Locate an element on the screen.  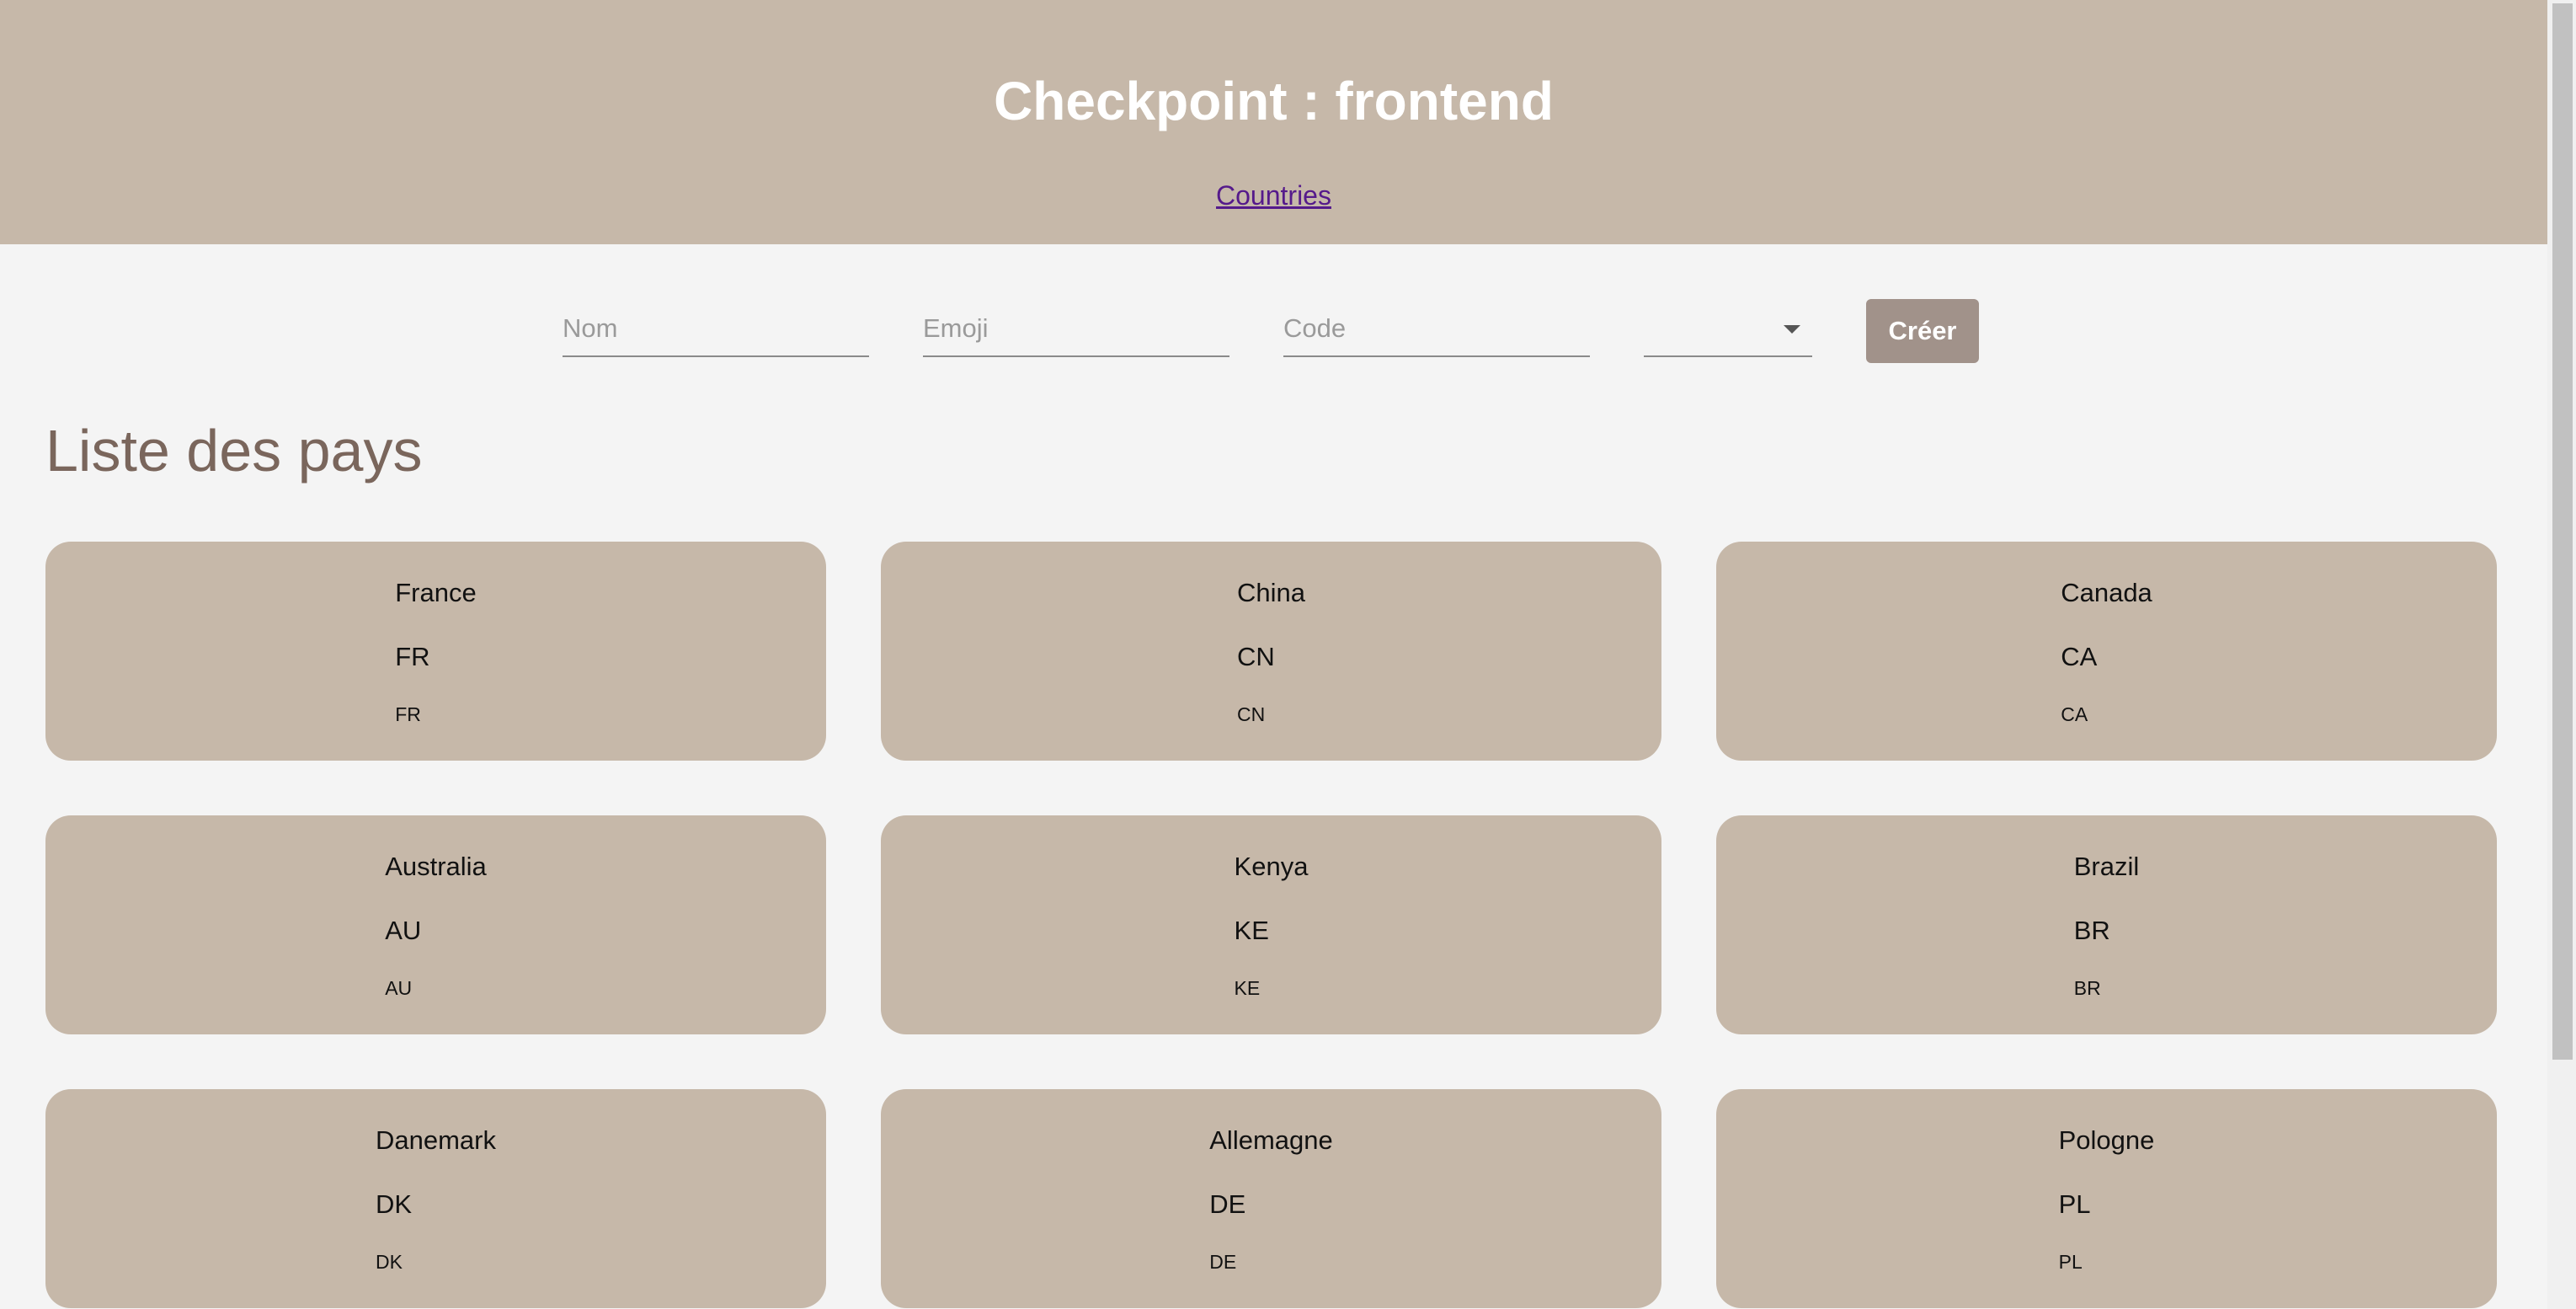
code-input is located at coordinates (1436, 328).